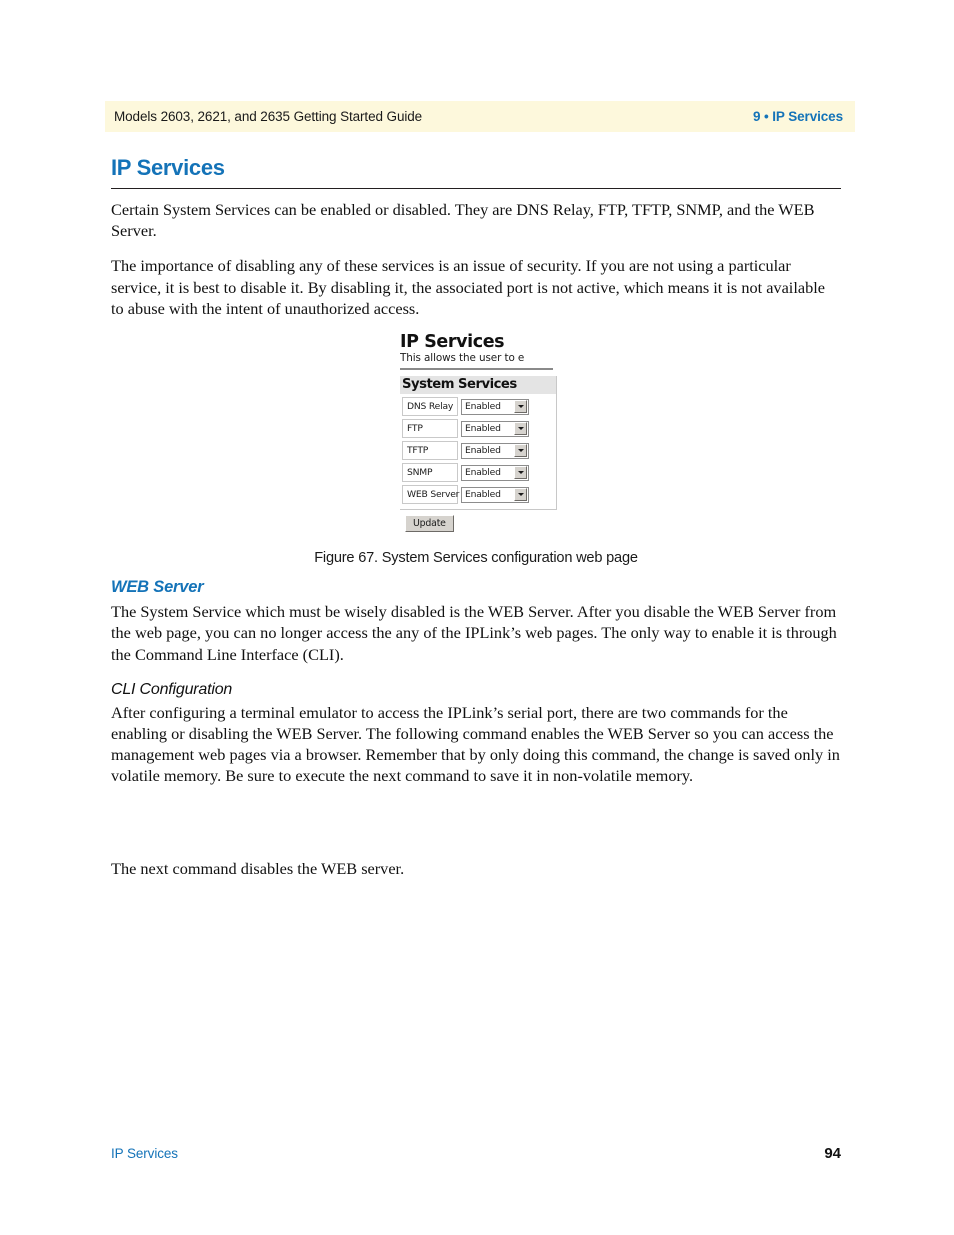 The image size is (954, 1235). I want to click on section-heading-cli-configuration: CLI Configuration, so click(172, 689).